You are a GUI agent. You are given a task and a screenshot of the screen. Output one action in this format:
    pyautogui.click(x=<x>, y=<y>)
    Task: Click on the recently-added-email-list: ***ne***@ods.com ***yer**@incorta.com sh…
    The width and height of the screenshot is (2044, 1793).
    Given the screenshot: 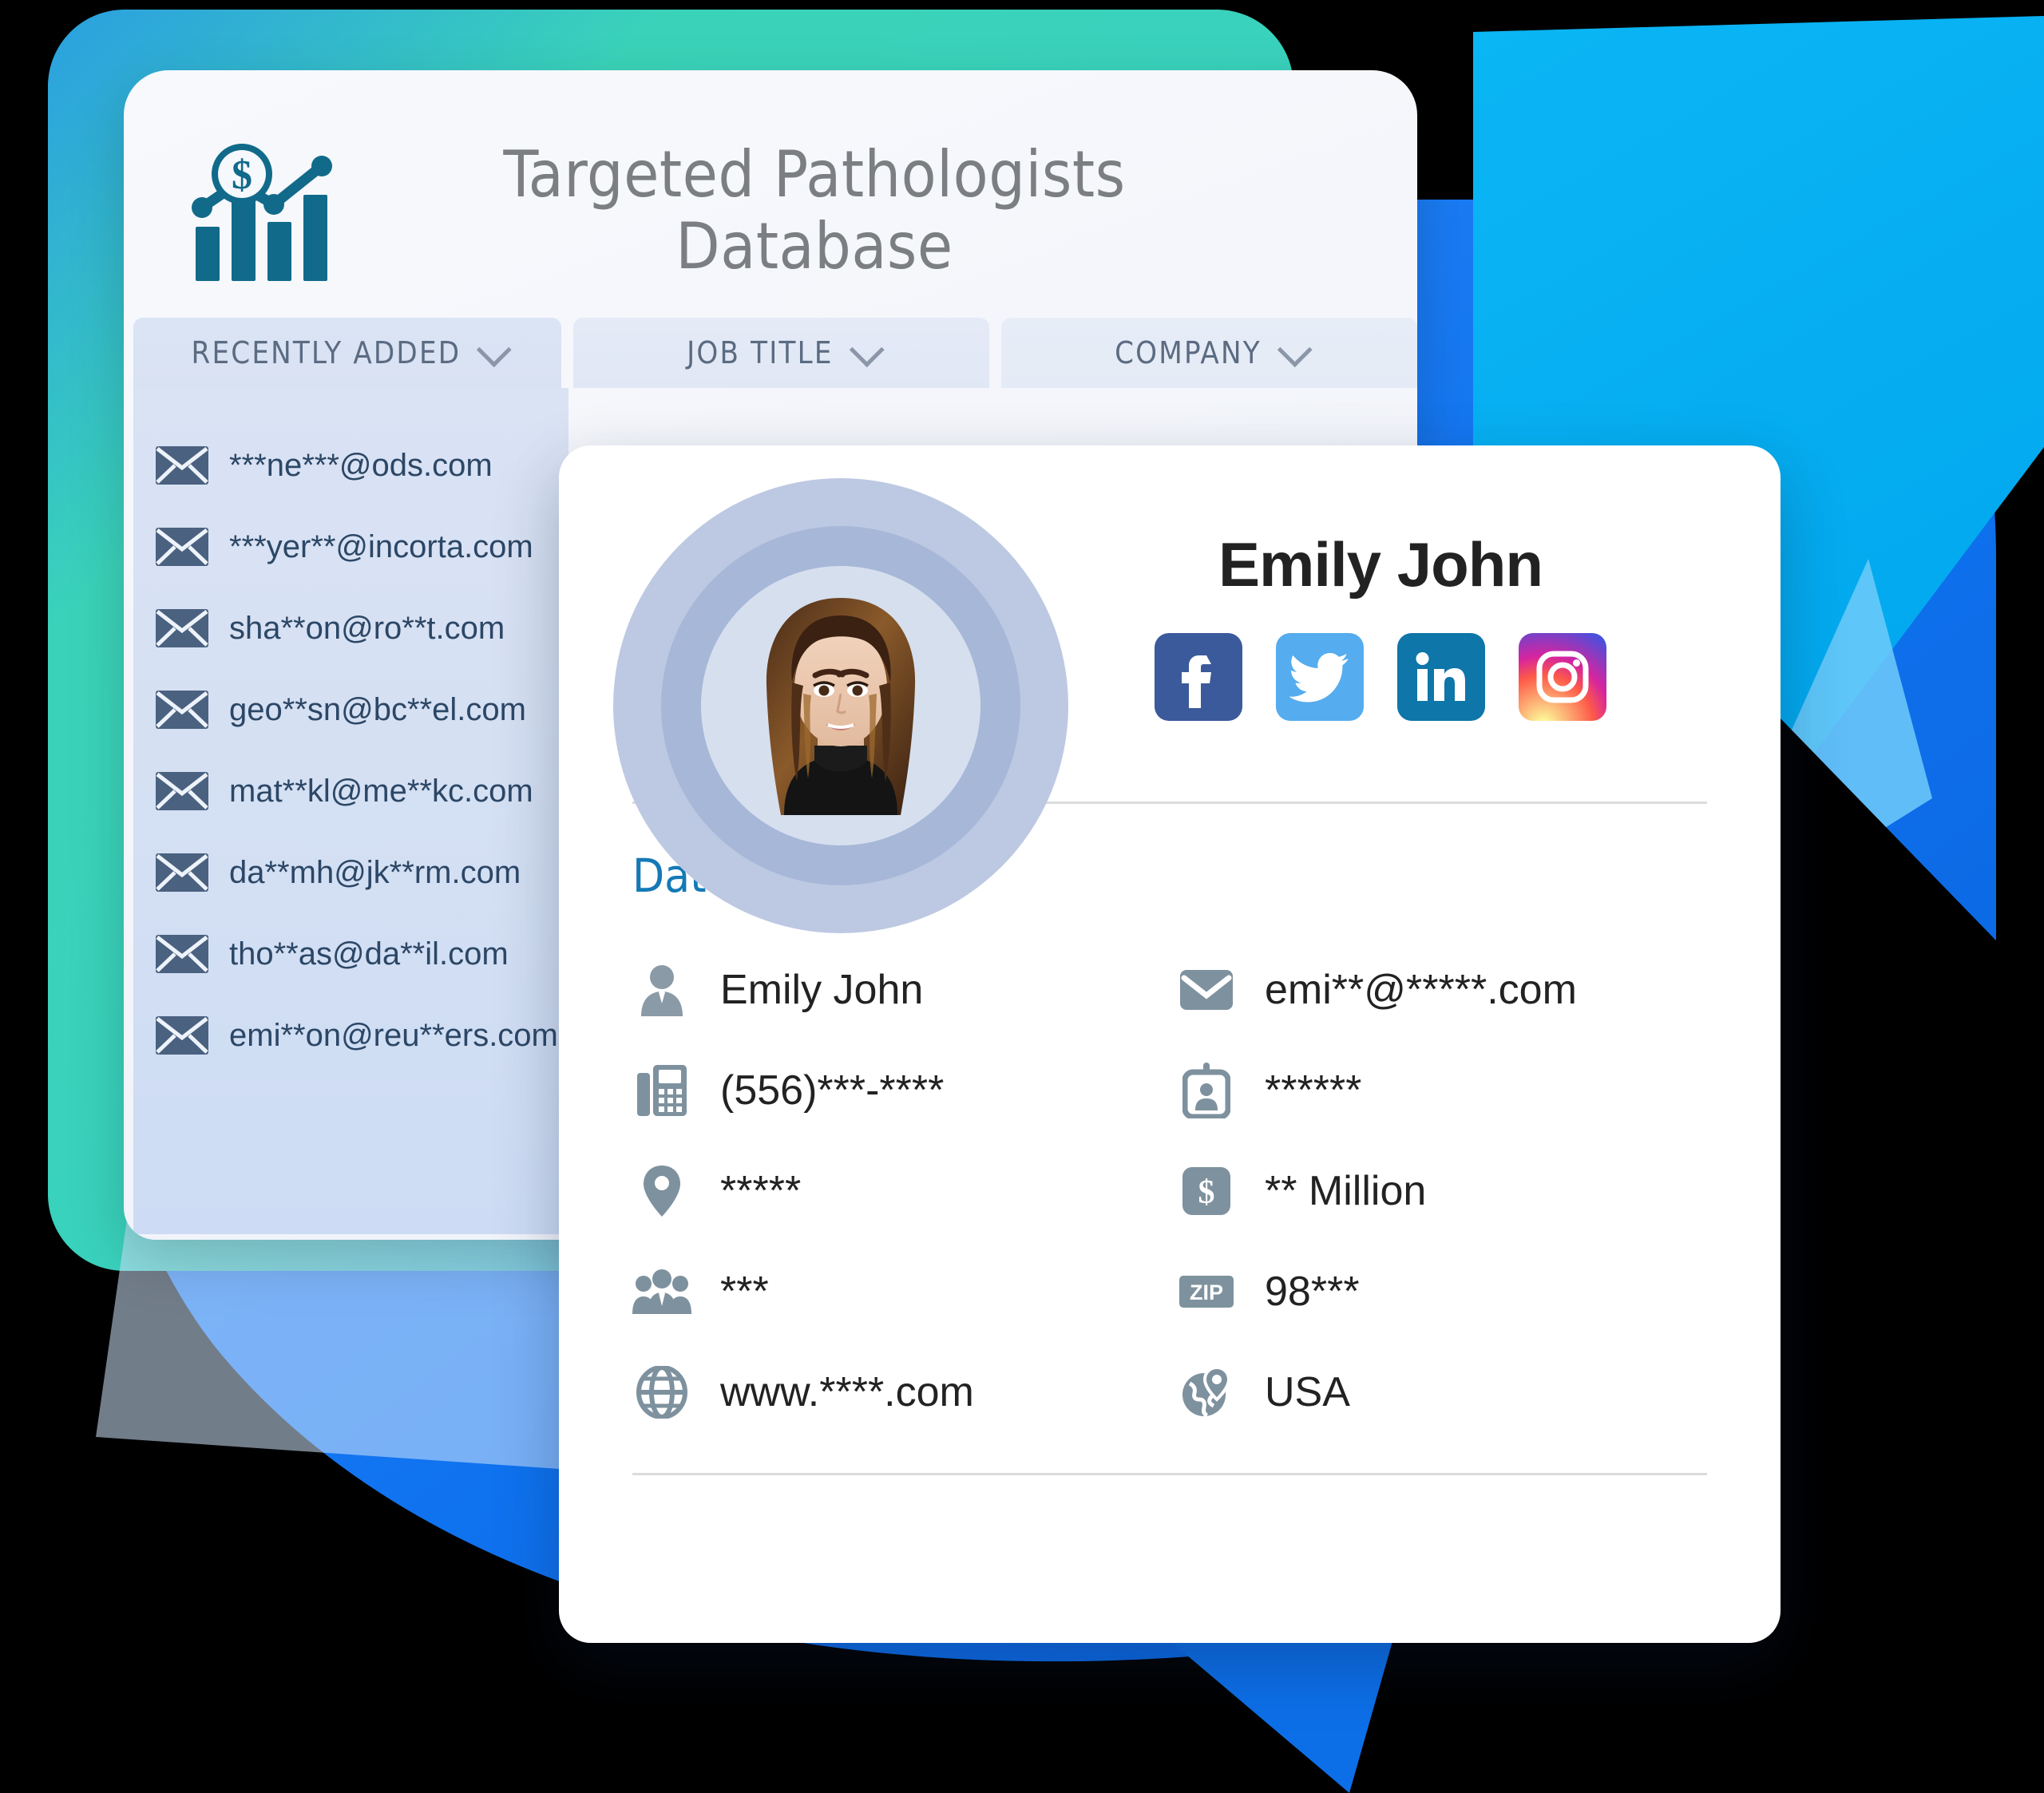 What is the action you would take?
    pyautogui.click(x=350, y=811)
    